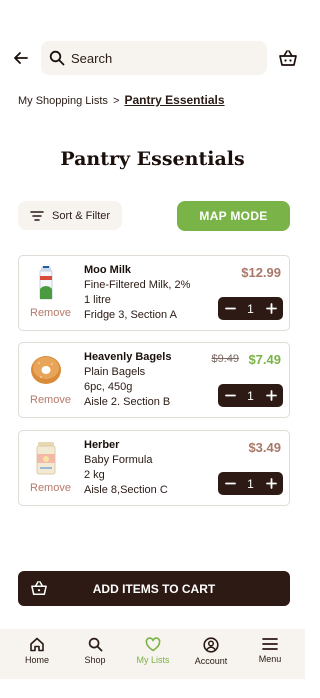  I want to click on item-description: Fine-Filtered Milk, 2%, so click(137, 285).